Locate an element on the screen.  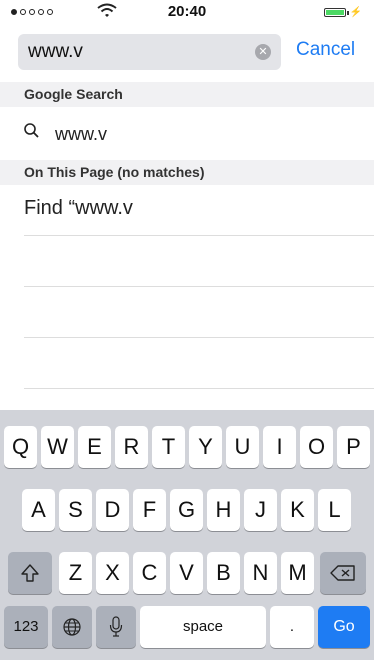
key-h: H is located at coordinates (223, 510).